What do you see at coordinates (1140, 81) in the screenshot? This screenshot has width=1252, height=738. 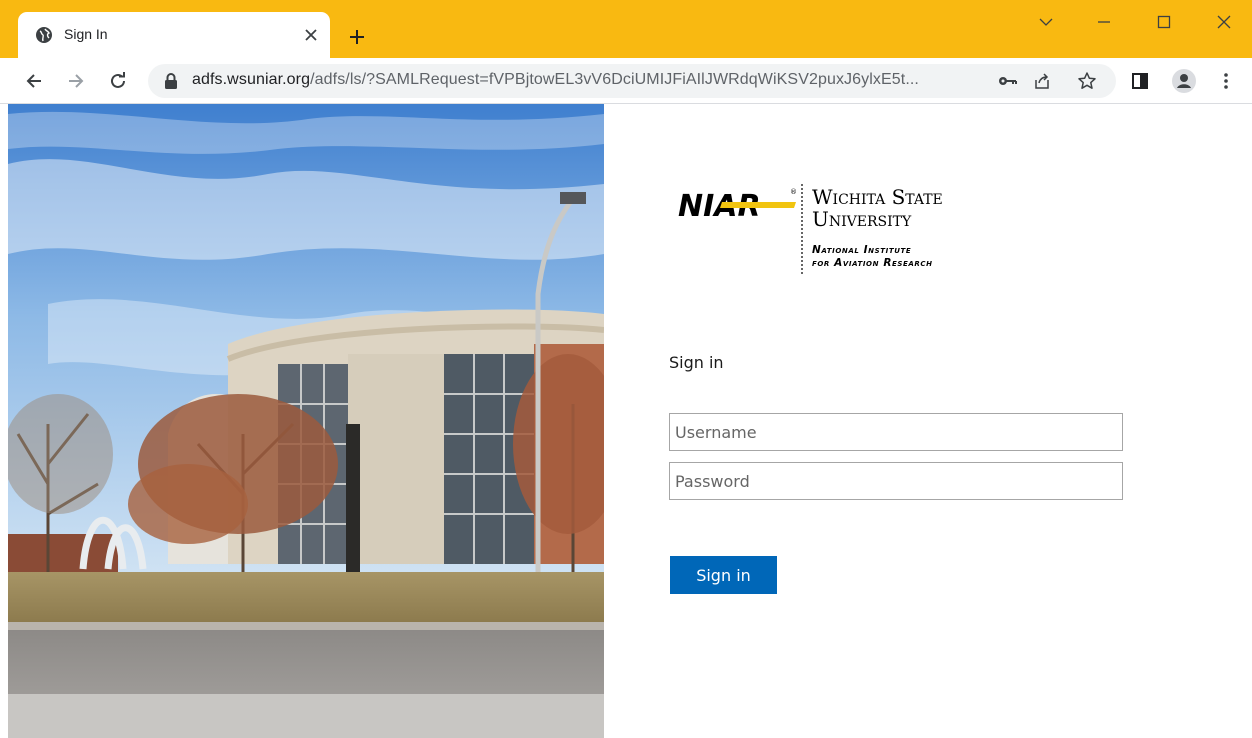 I see `side-panel-icon` at bounding box center [1140, 81].